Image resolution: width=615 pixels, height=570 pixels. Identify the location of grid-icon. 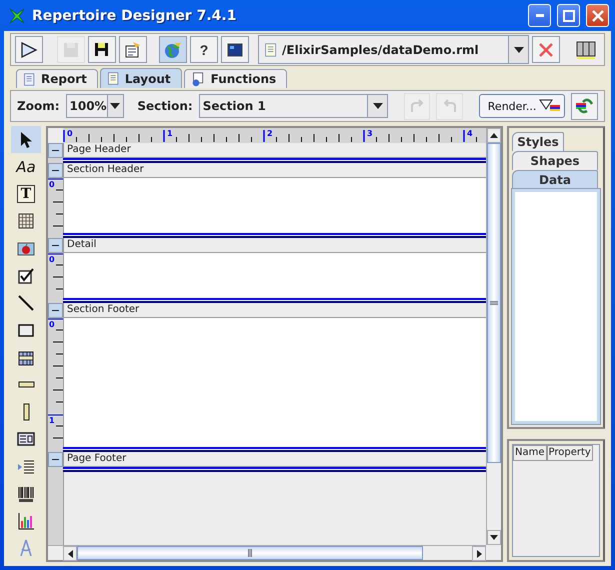
(26, 221).